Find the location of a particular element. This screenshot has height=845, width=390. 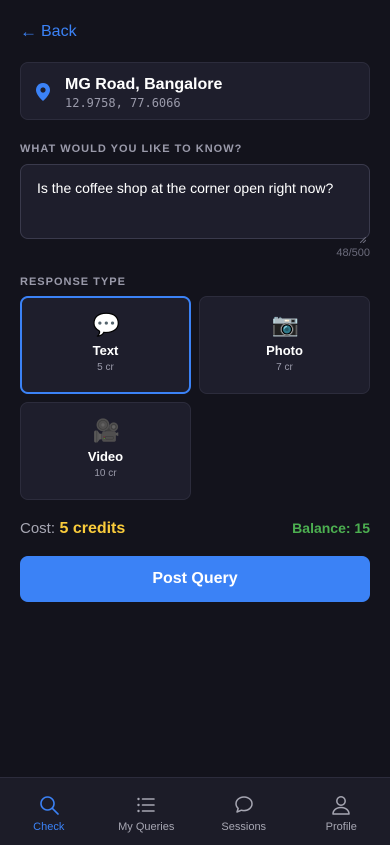

character-count: 48/500 is located at coordinates (353, 253).